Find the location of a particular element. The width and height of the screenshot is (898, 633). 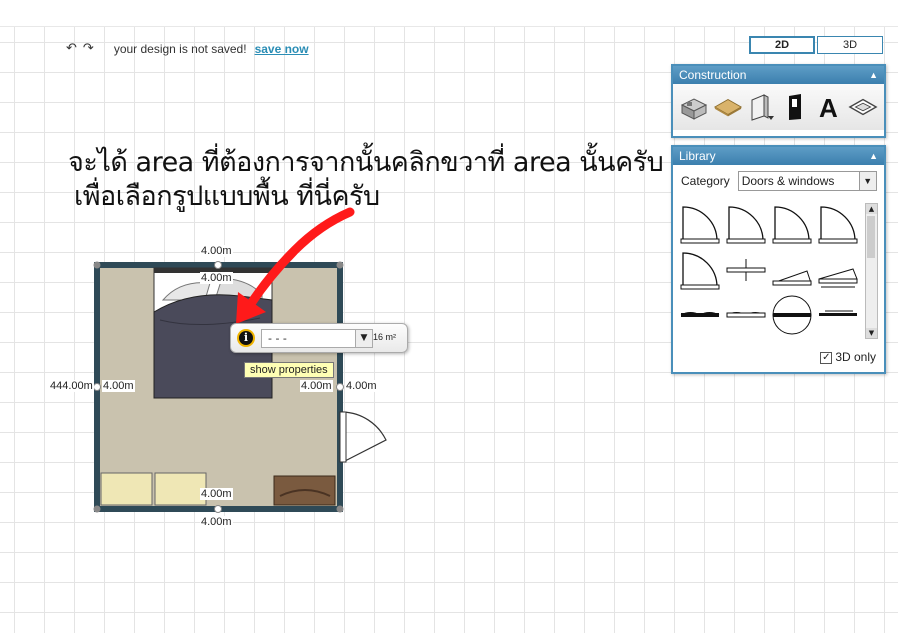

scroll-up-icon: ▲ is located at coordinates (871, 209).